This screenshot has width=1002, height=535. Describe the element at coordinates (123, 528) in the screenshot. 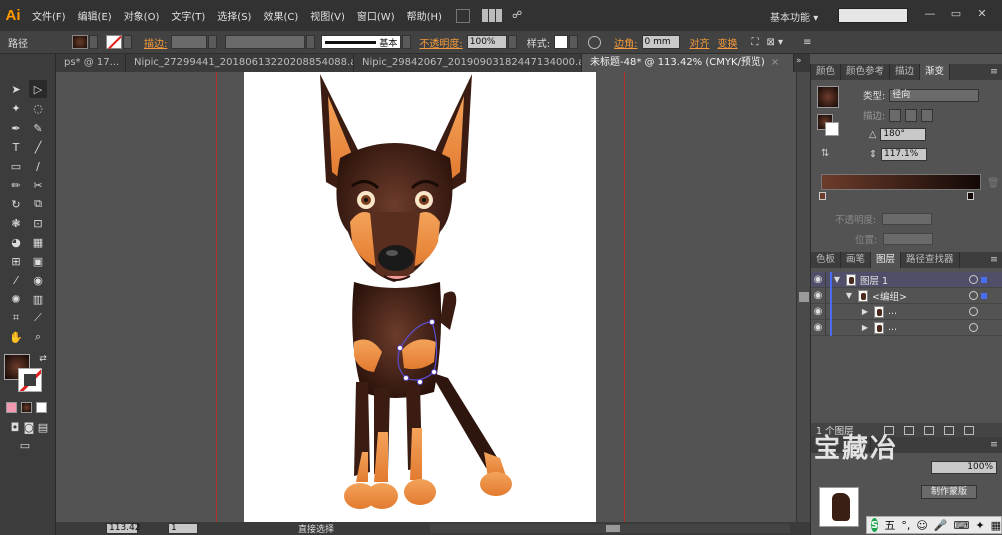

I see `zoom-field: 113.42` at that location.